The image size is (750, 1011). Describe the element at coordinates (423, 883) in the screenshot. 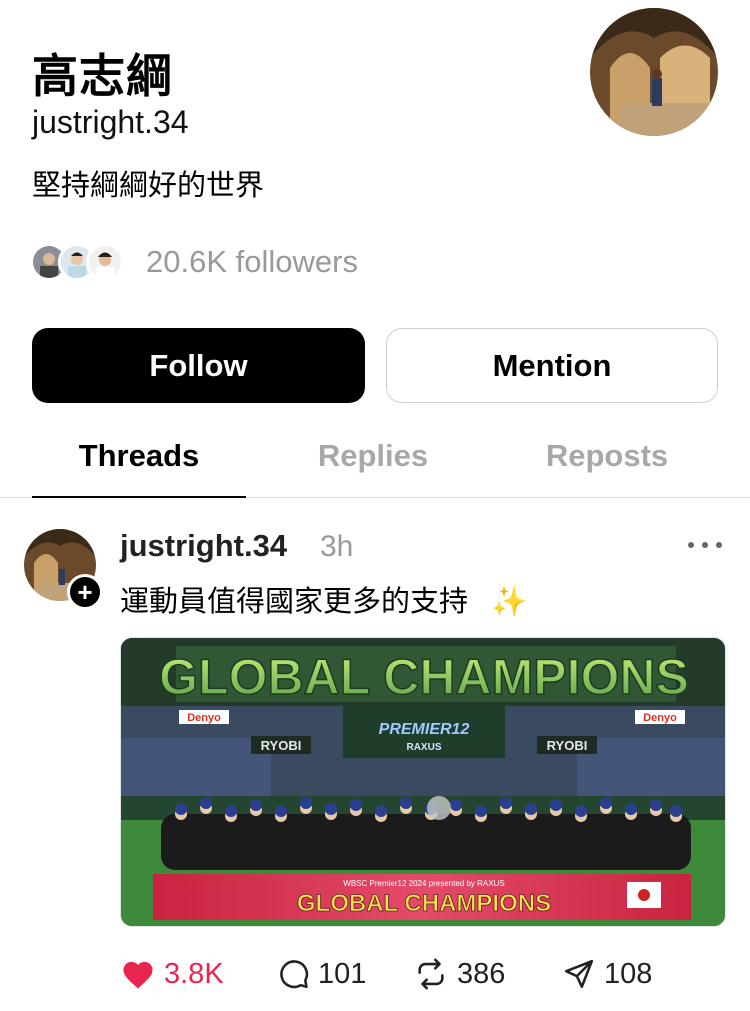

I see `board-caption: WBSC Premier12 2024 presented by RAXUS` at that location.